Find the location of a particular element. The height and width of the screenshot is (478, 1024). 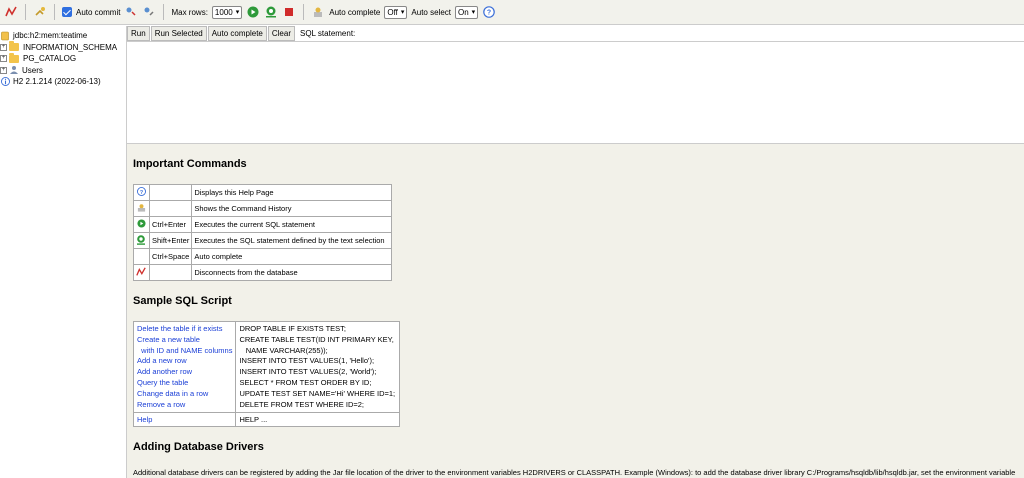

tree-item-label: PG_CATALOG is located at coordinates (50, 59).